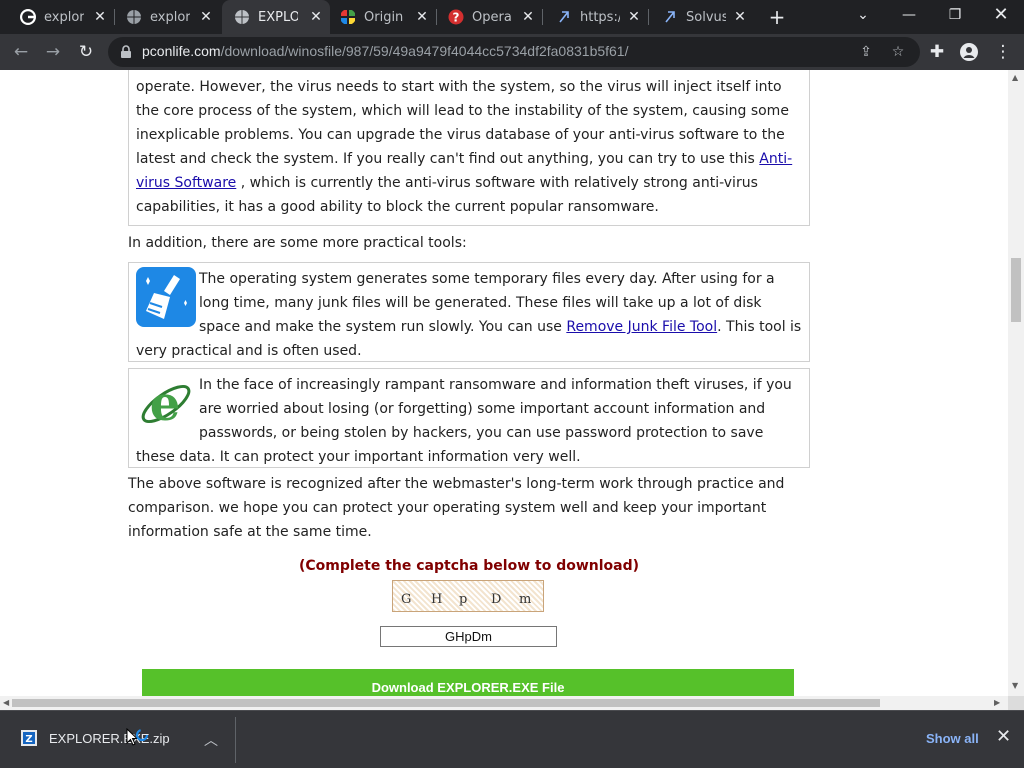 The height and width of the screenshot is (768, 1024). I want to click on bookmark-star-icon: ☆, so click(898, 52).